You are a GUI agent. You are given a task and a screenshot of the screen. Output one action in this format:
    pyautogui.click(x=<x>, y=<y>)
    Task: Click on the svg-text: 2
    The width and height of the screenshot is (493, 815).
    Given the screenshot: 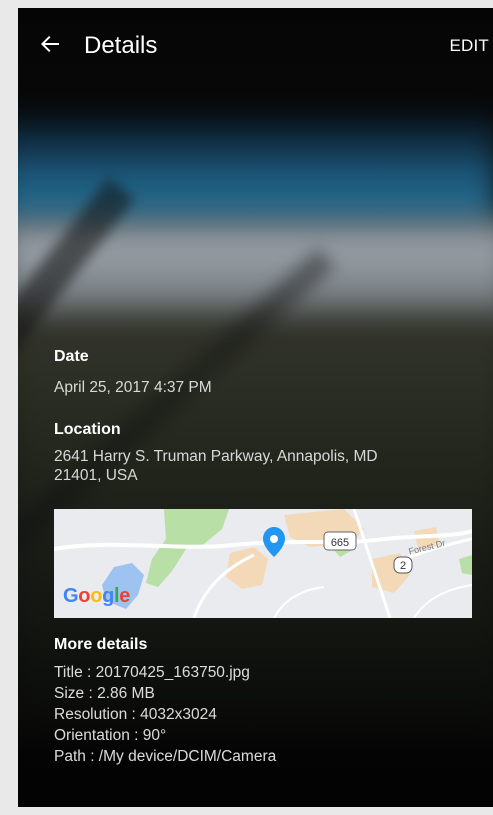 What is the action you would take?
    pyautogui.click(x=403, y=566)
    